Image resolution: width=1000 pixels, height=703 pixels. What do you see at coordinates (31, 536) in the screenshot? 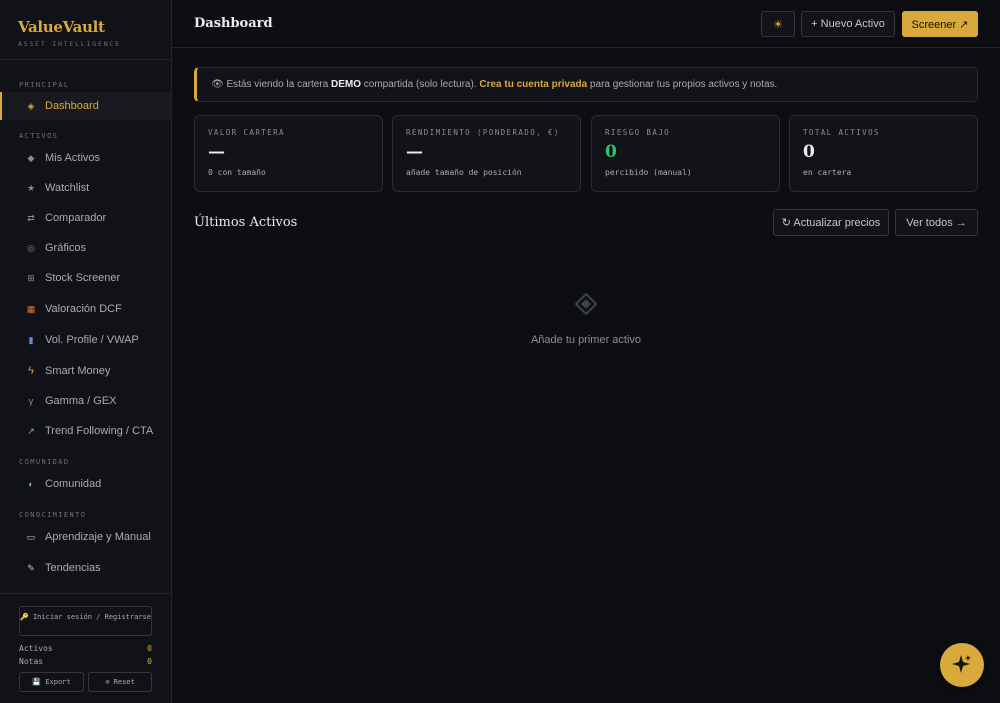
I see `book-icon: ▭` at bounding box center [31, 536].